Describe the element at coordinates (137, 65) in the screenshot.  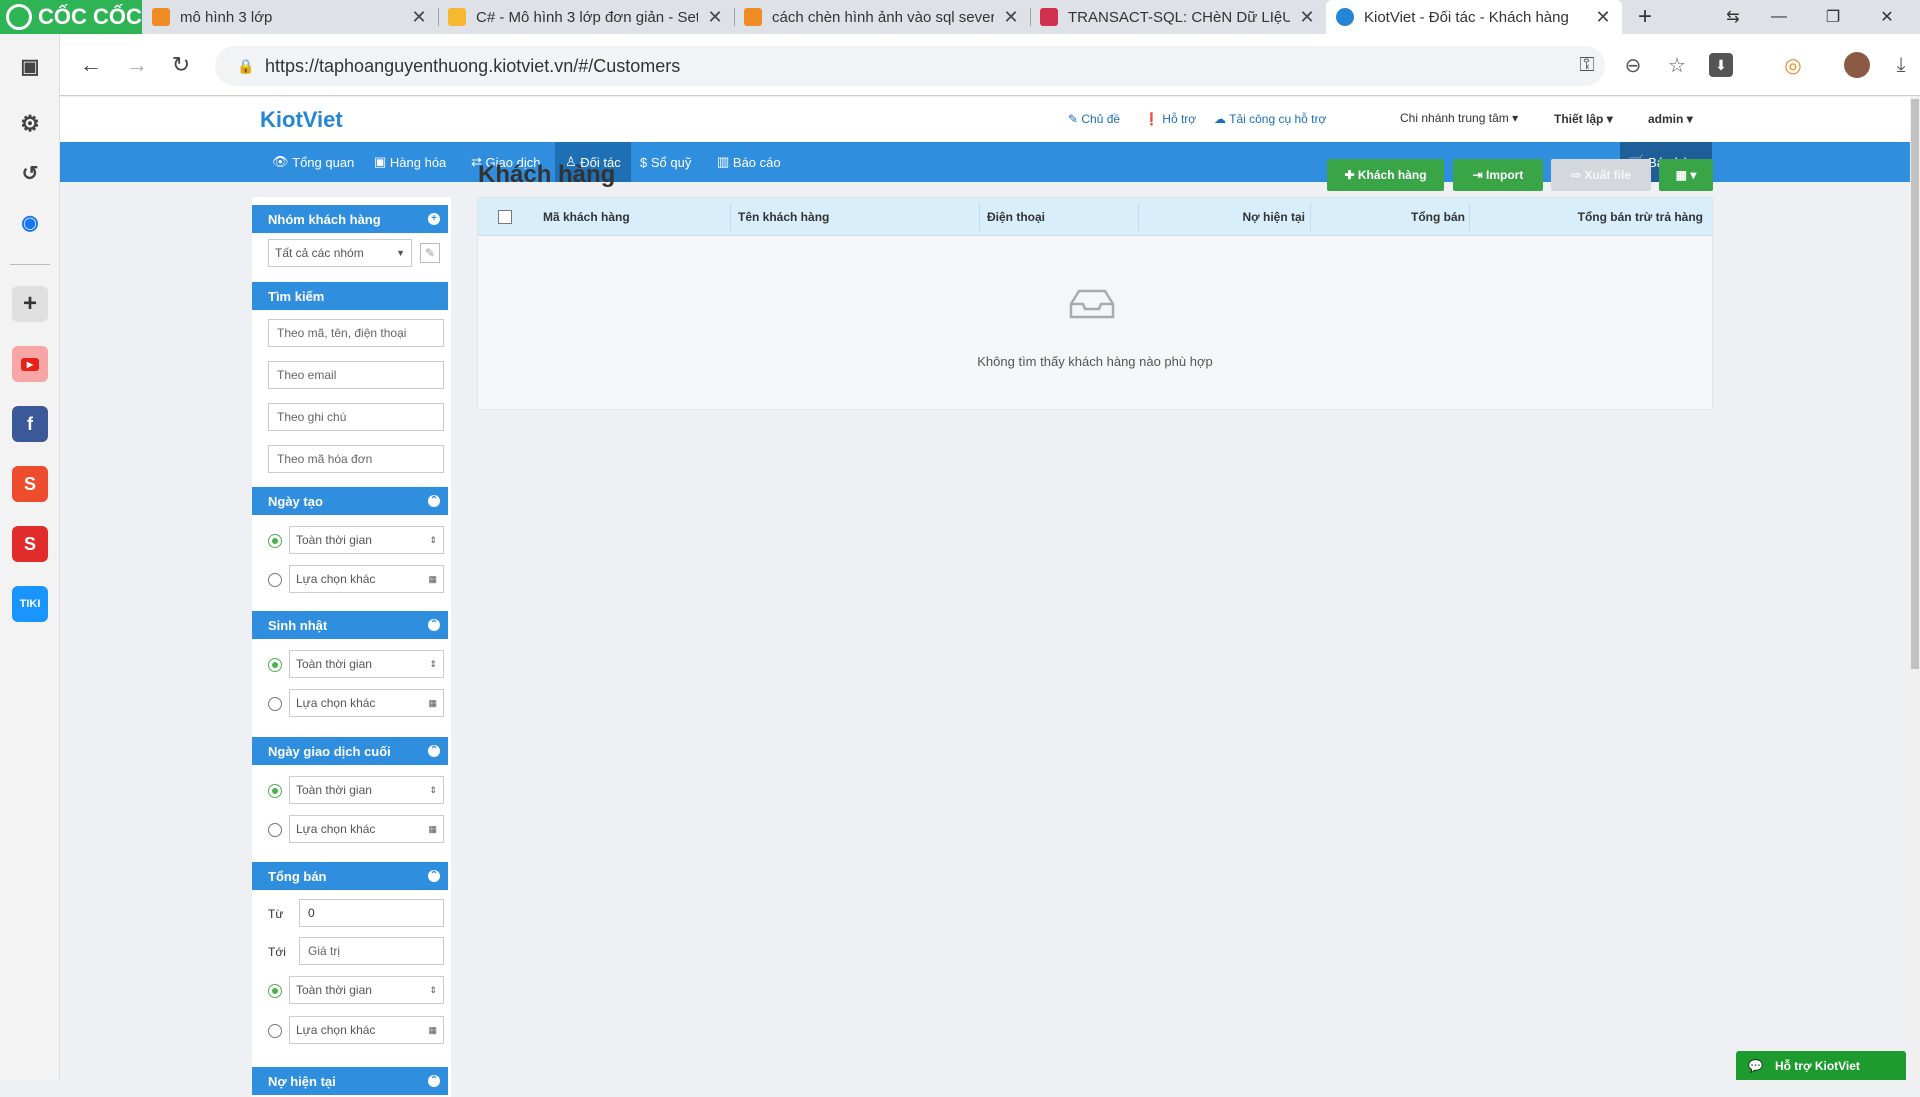
I see `forward-icon: →` at that location.